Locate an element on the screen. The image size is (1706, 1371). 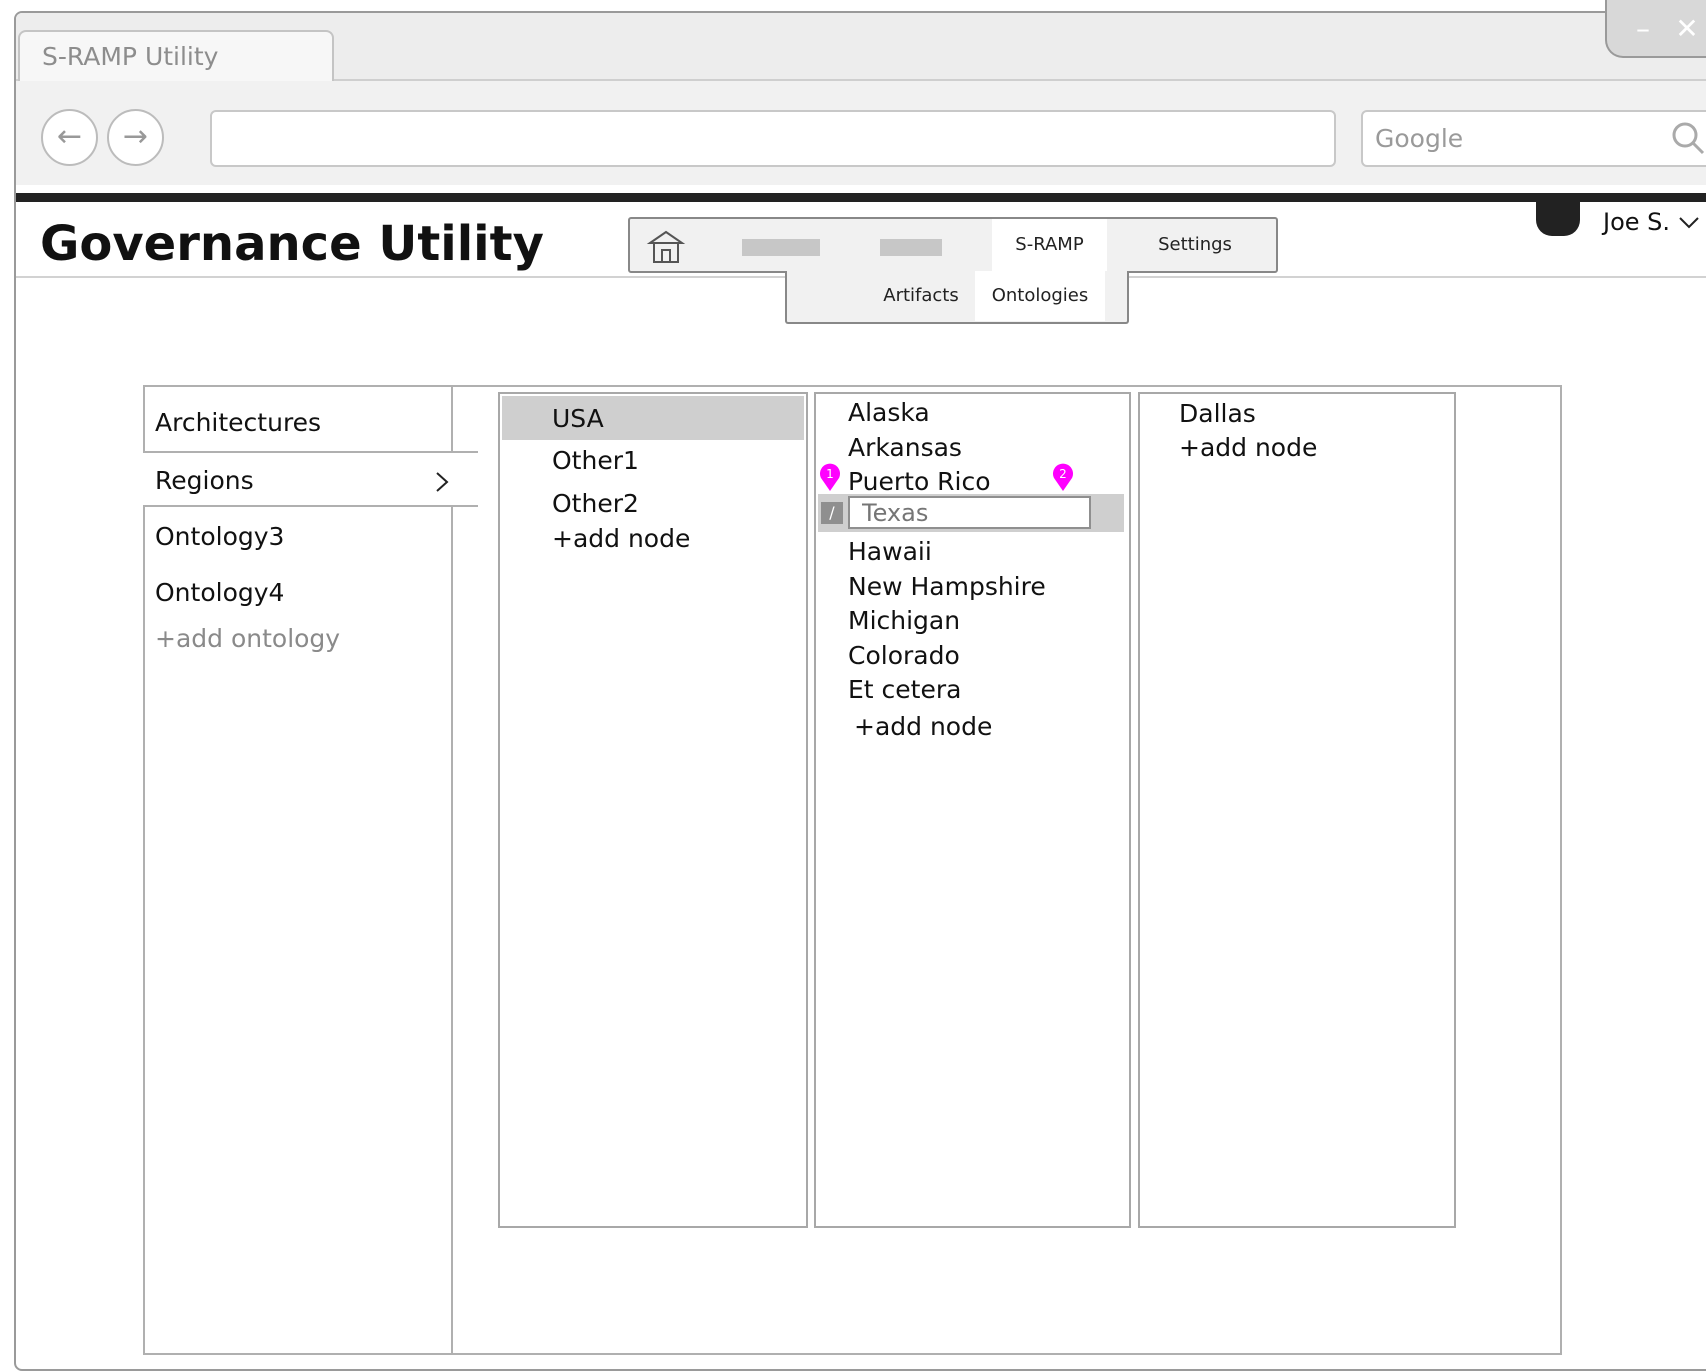
sub-nav: Artifacts Ontologies is located at coordinates (957, 297).